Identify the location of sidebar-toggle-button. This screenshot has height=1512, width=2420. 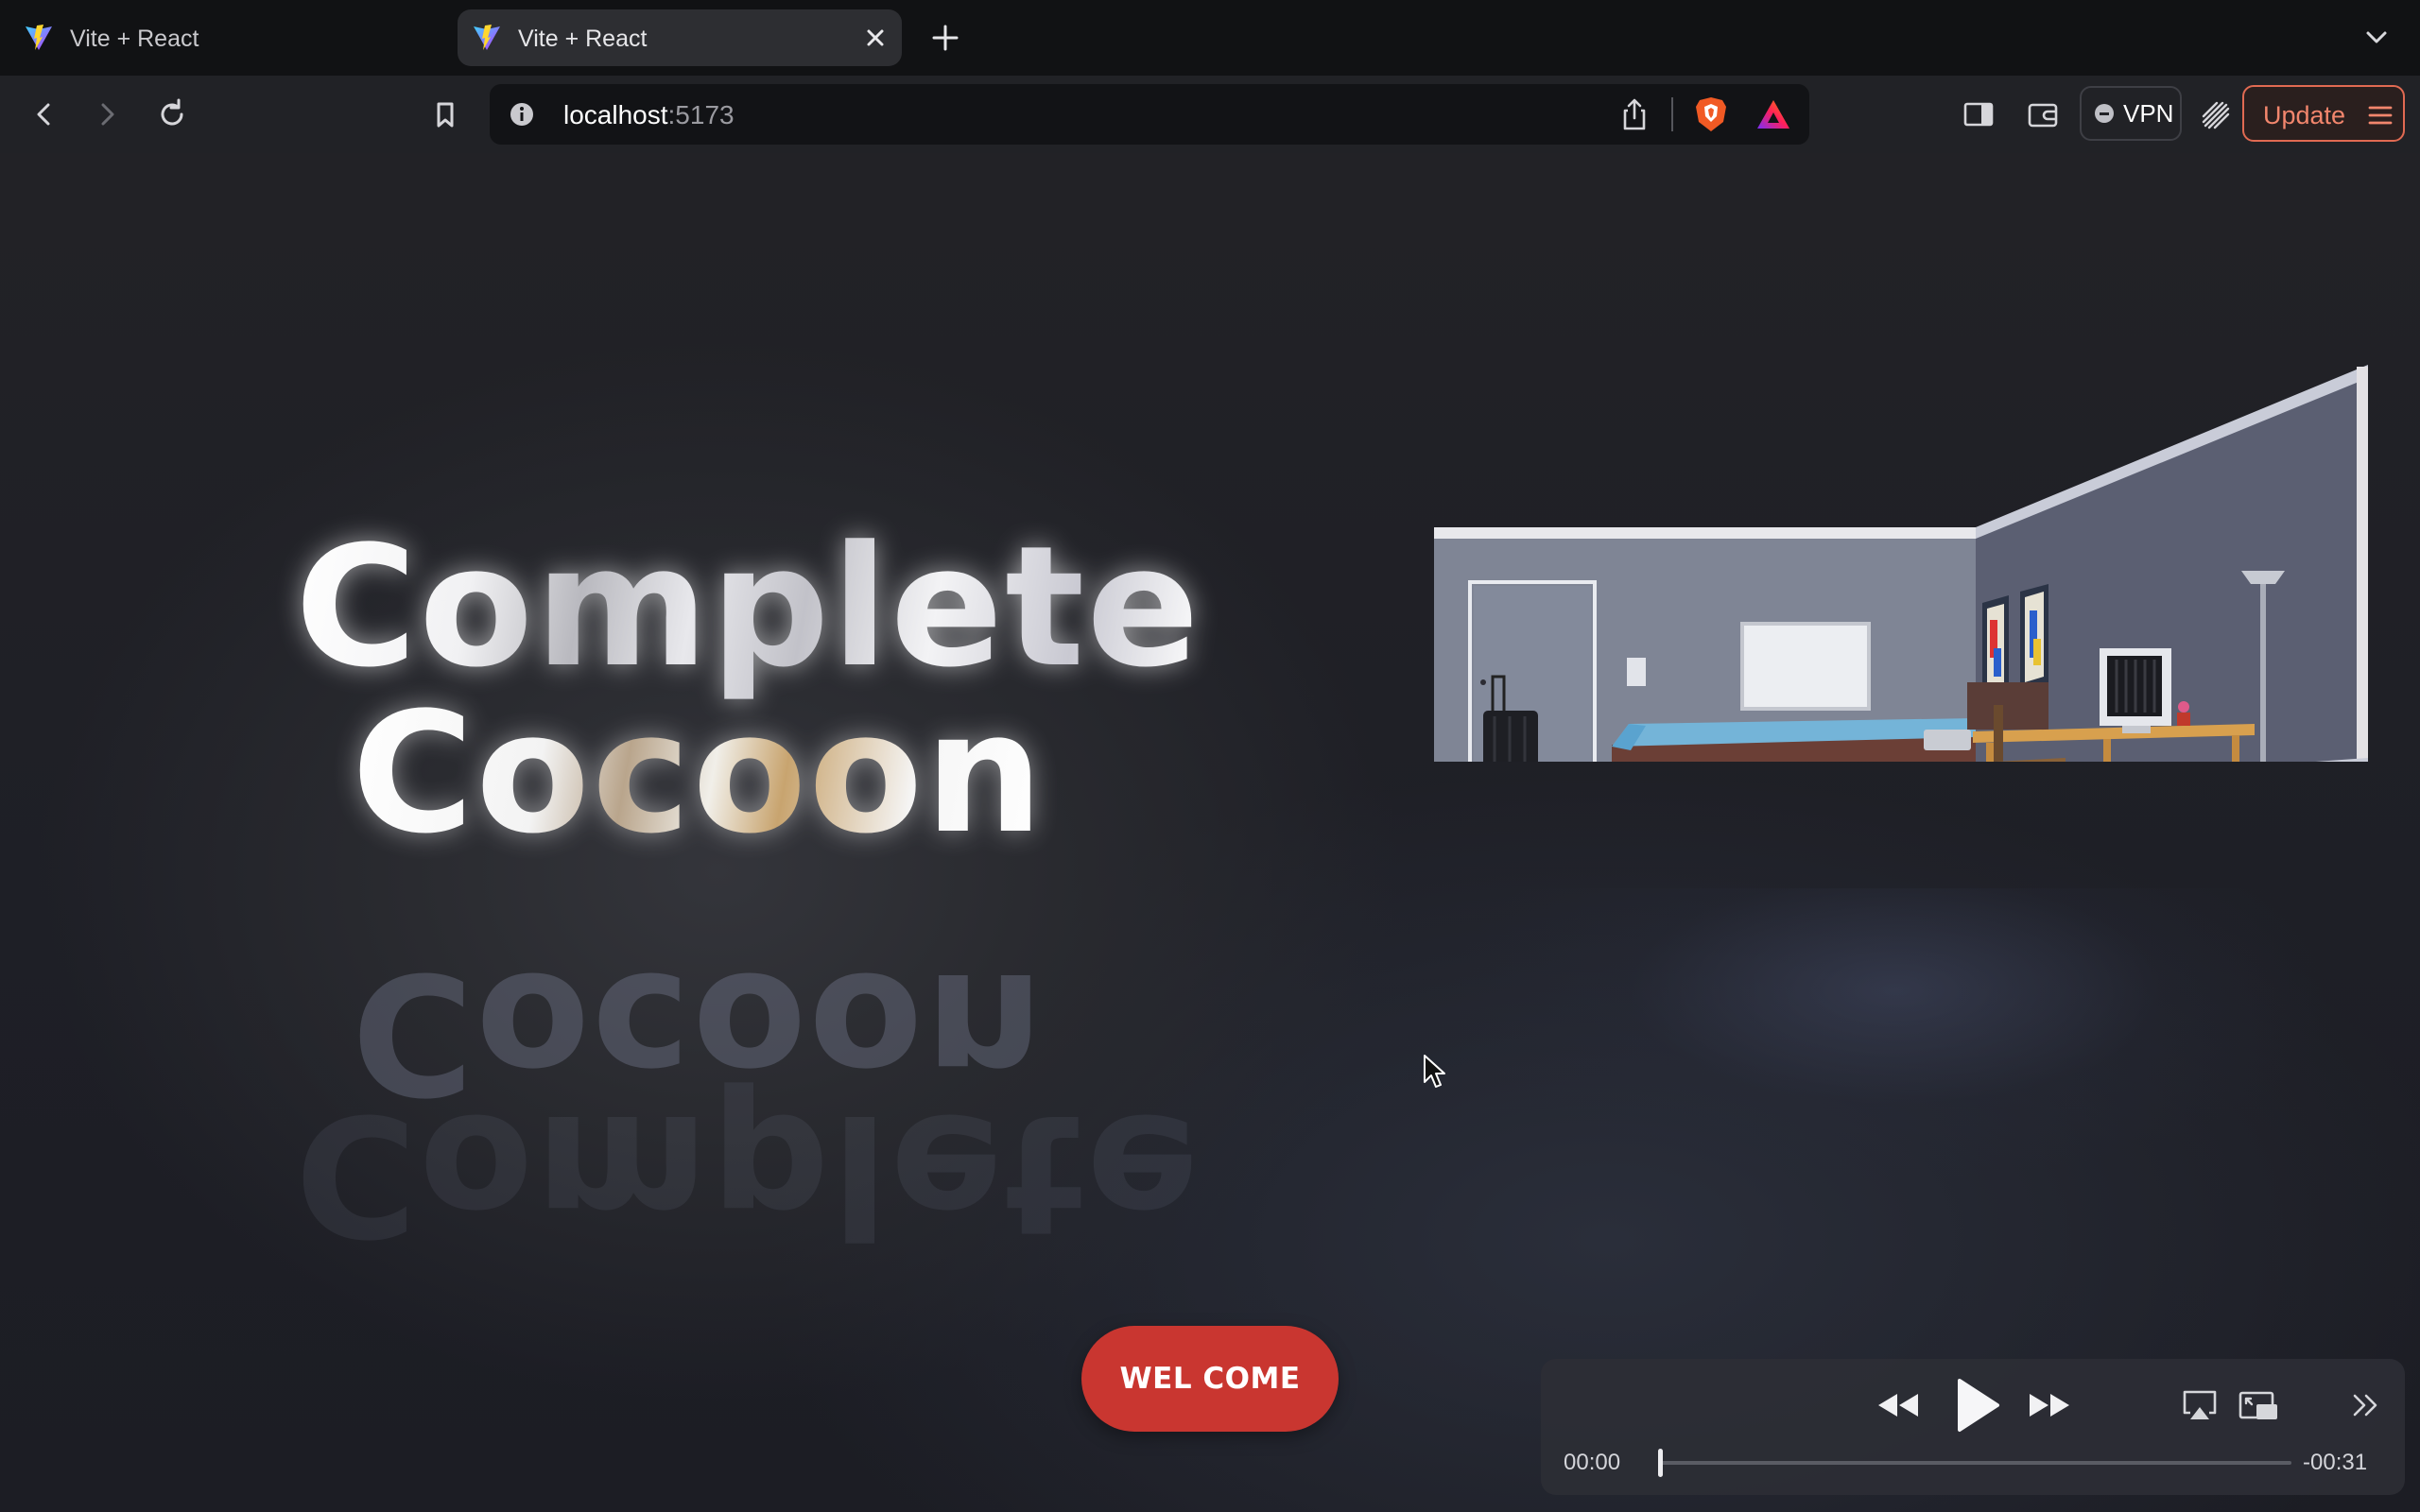
(1978, 114).